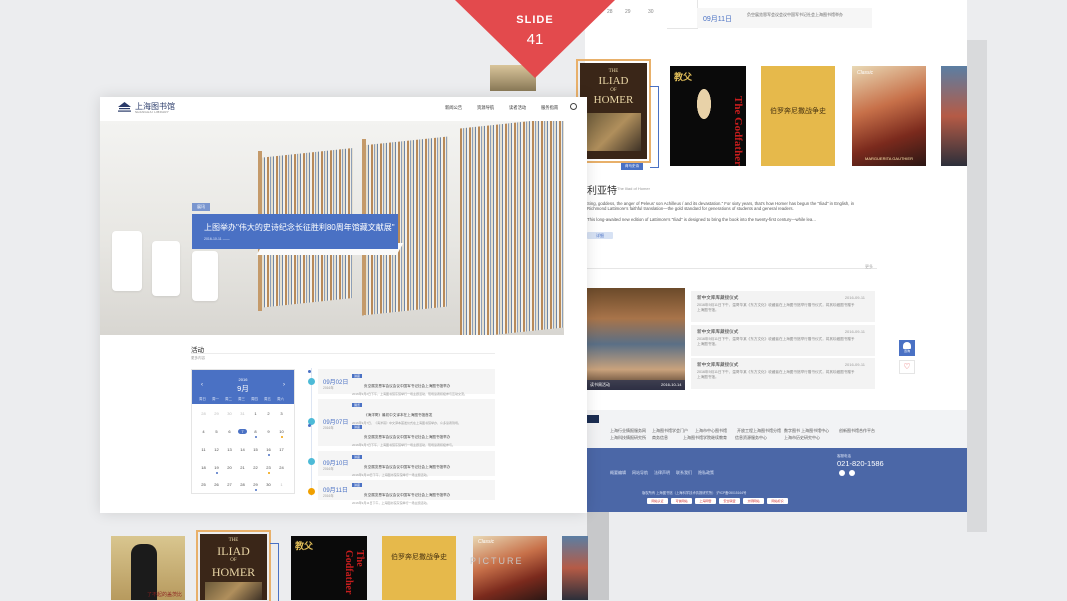 The image size is (1067, 601). I want to click on calendar-day: 12, so click(216, 449).